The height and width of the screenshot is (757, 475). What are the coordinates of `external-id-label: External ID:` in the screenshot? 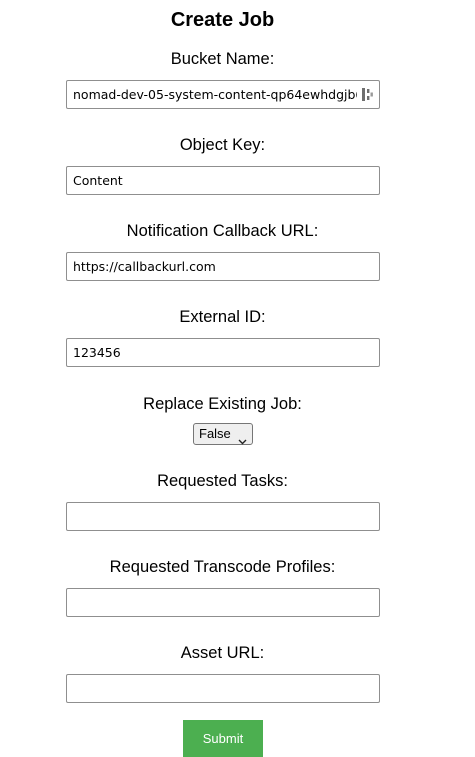 It's located at (222, 317).